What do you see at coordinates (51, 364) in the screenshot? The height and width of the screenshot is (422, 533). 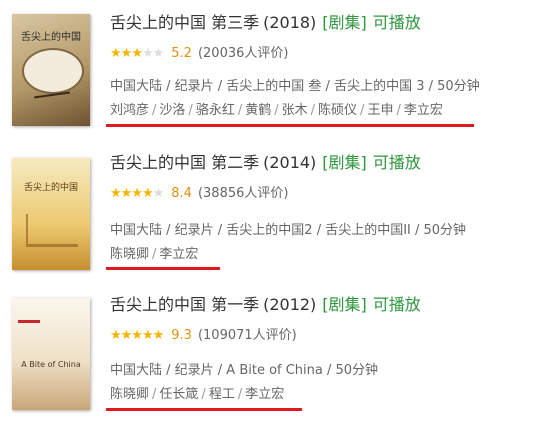 I see `poster-title-text: A Bite of China` at bounding box center [51, 364].